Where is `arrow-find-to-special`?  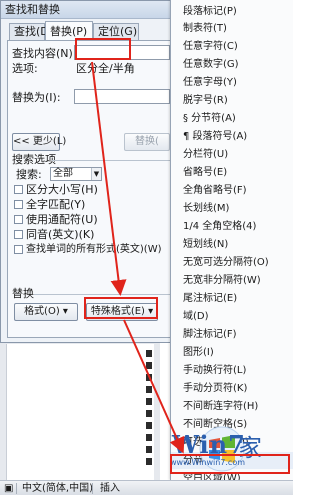
arrow-find-to-special is located at coordinates (109, 178).